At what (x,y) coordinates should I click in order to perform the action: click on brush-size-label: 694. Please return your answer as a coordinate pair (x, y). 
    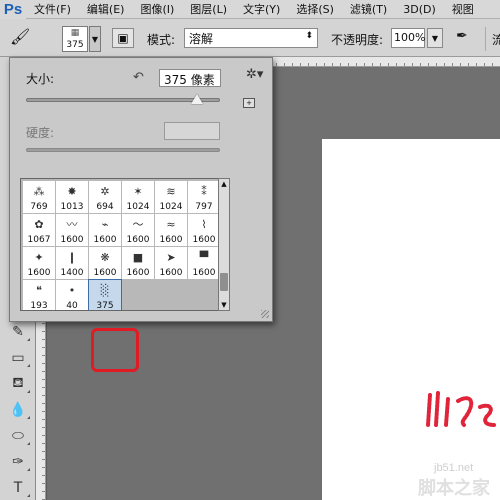
    Looking at the image, I should click on (105, 207).